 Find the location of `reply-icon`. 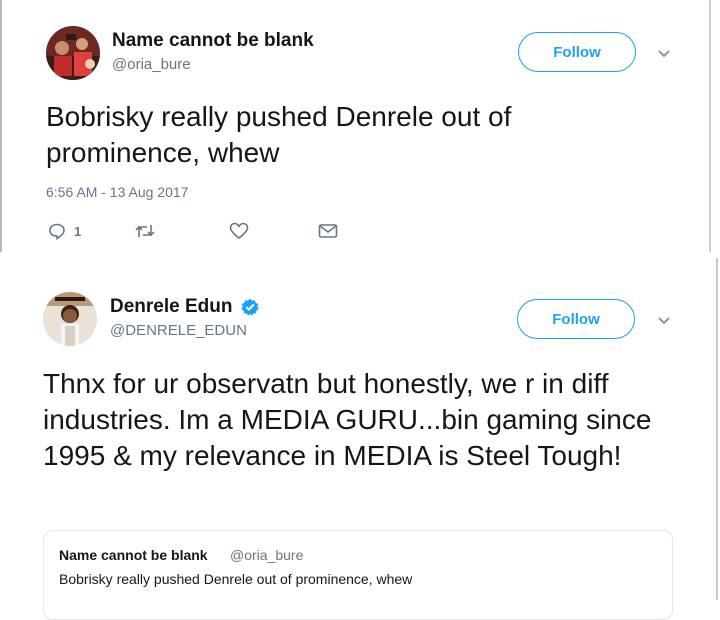

reply-icon is located at coordinates (57, 231).